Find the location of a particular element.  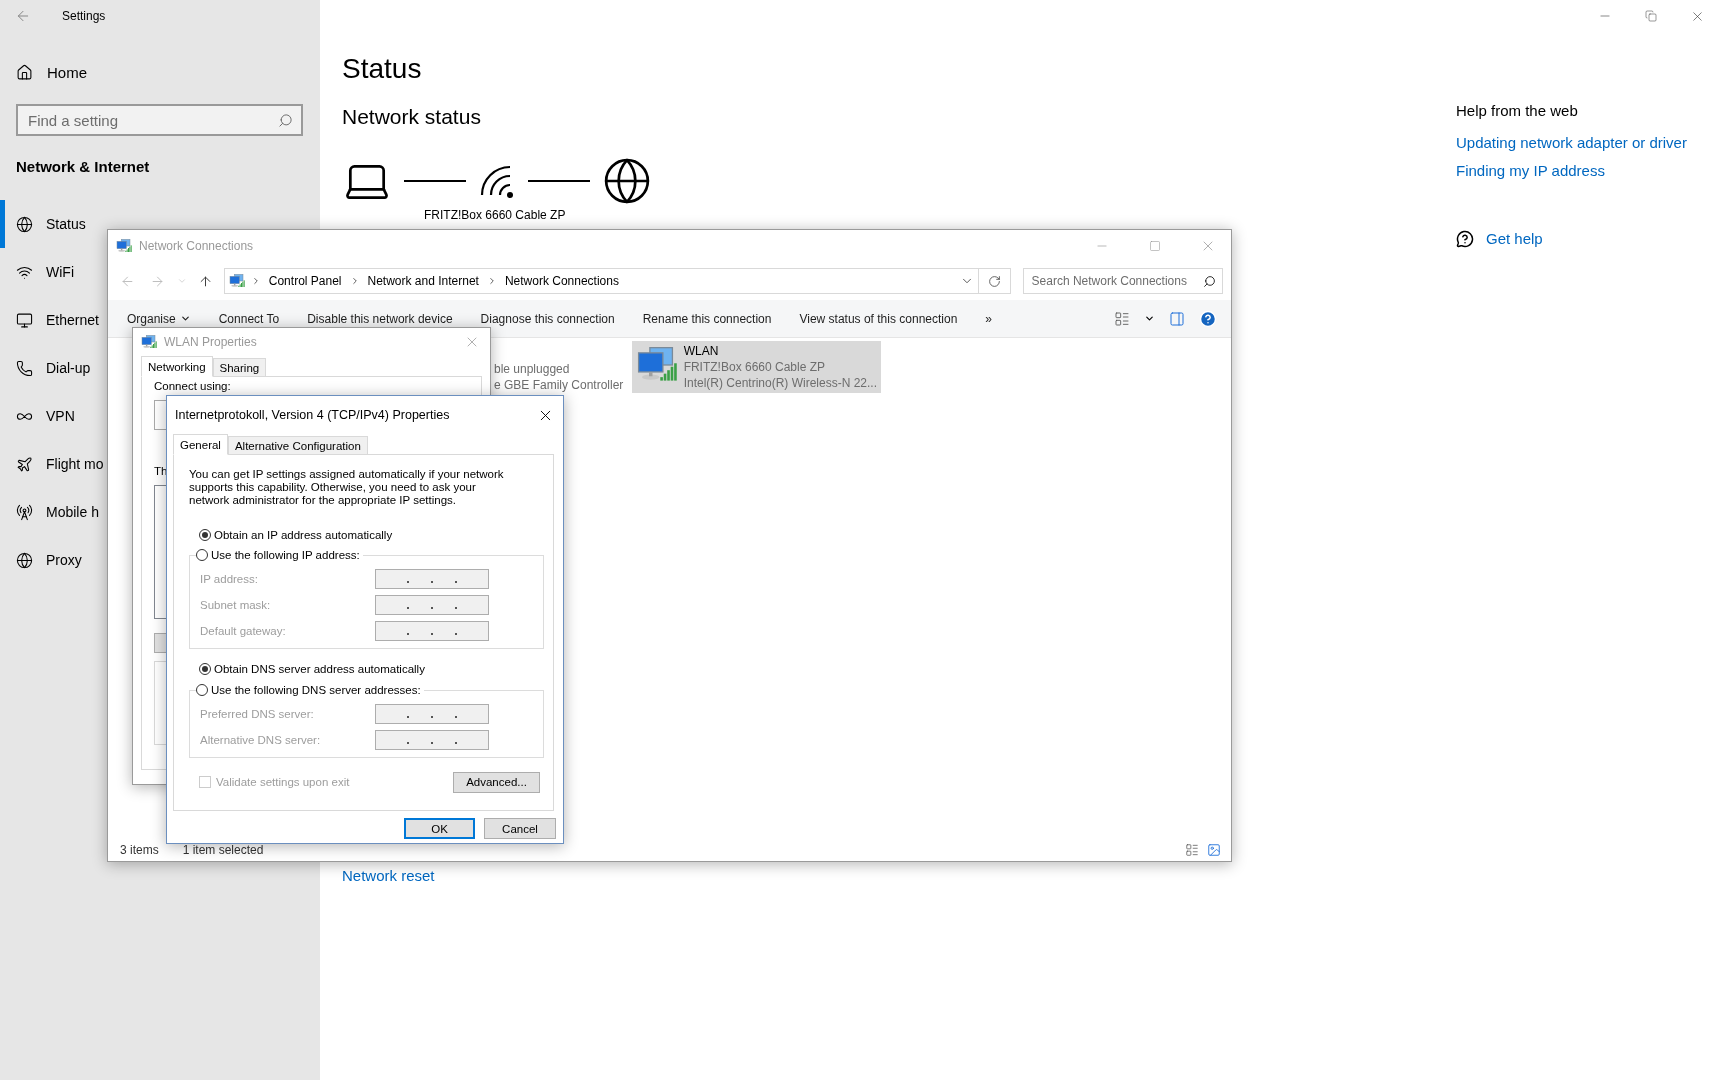

description-text: You can get IP settings assigned automatically if your network supports this capability. Otherwise, you need to ask your network administrator for the appropriate IP settings. is located at coordinates (347, 487).